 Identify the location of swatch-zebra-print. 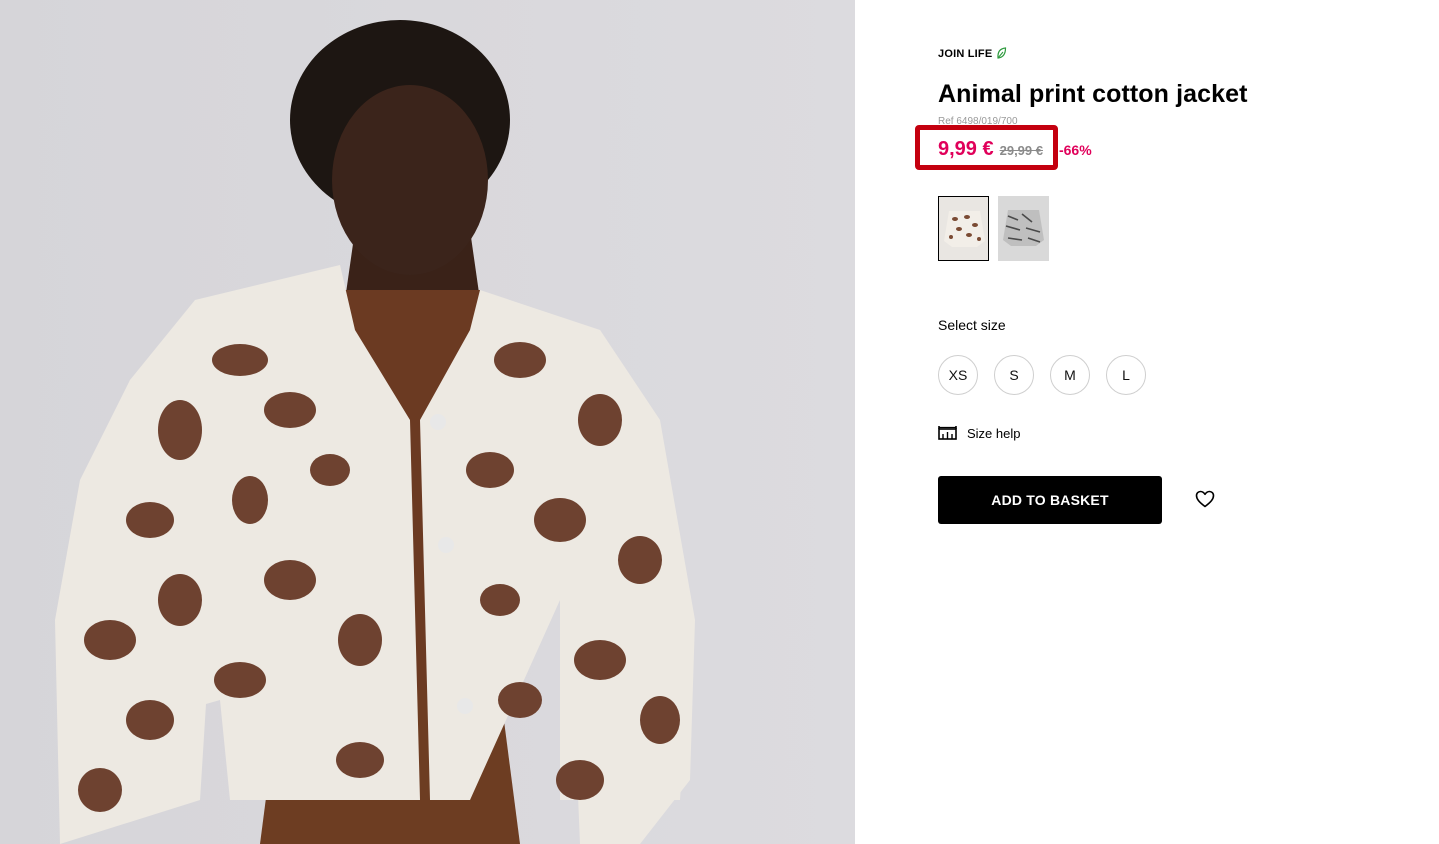
(1023, 228).